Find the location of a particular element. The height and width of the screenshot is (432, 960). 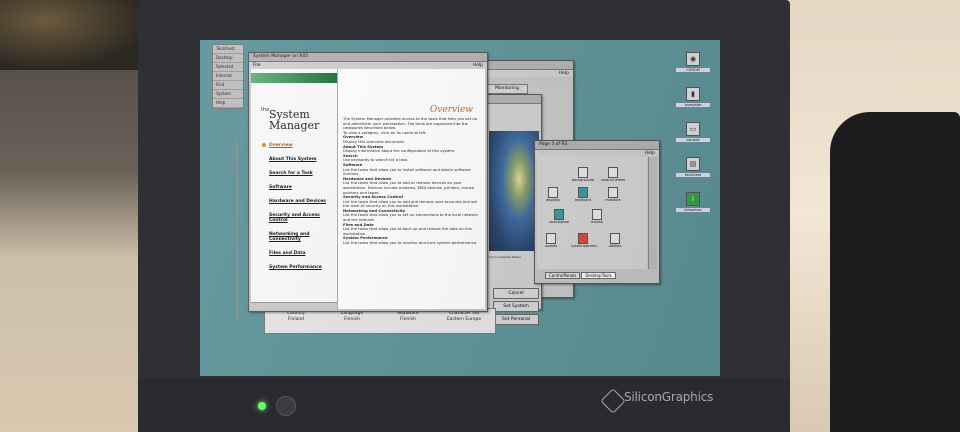

catalog-icon-label: sounds is located at coordinates (551, 246).